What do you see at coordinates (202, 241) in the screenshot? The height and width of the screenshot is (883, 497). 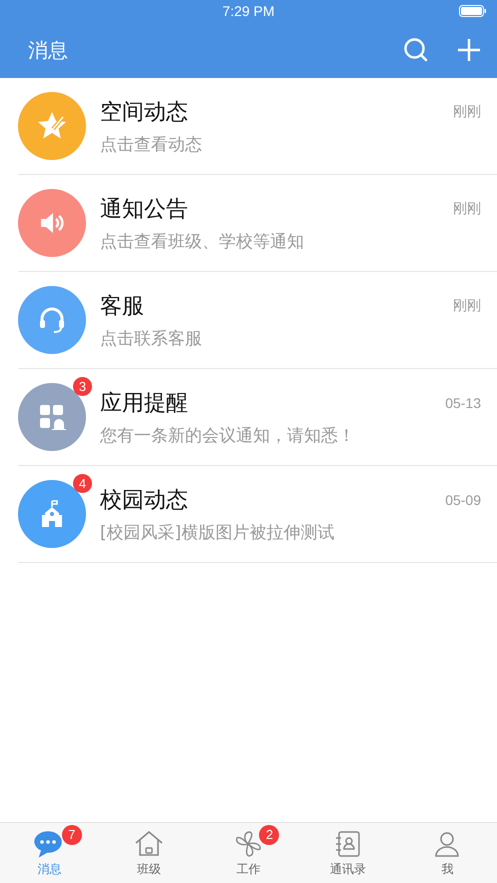 I see `message-preview: 点击查看班级、学校等通知` at bounding box center [202, 241].